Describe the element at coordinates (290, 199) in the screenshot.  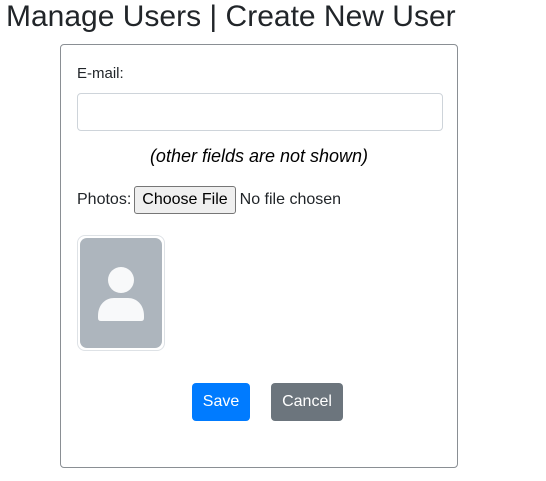
I see `file-status: No file chosen` at that location.